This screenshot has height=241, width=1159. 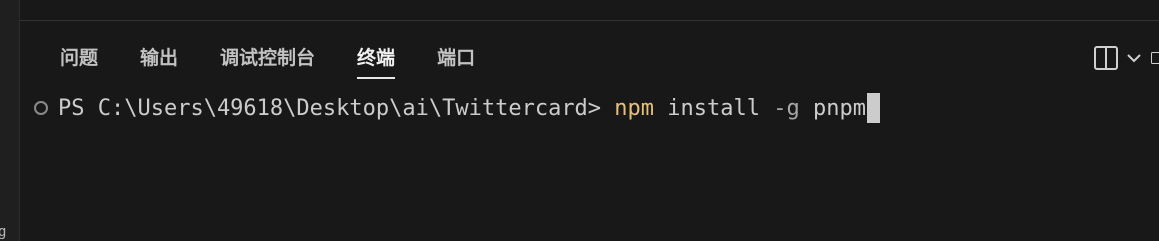 What do you see at coordinates (376, 58) in the screenshot?
I see `tab-terminal: 终端` at bounding box center [376, 58].